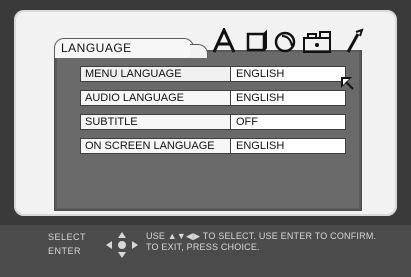 This screenshot has width=411, height=277. What do you see at coordinates (65, 251) in the screenshot?
I see `enter-hint: ENTER` at bounding box center [65, 251].